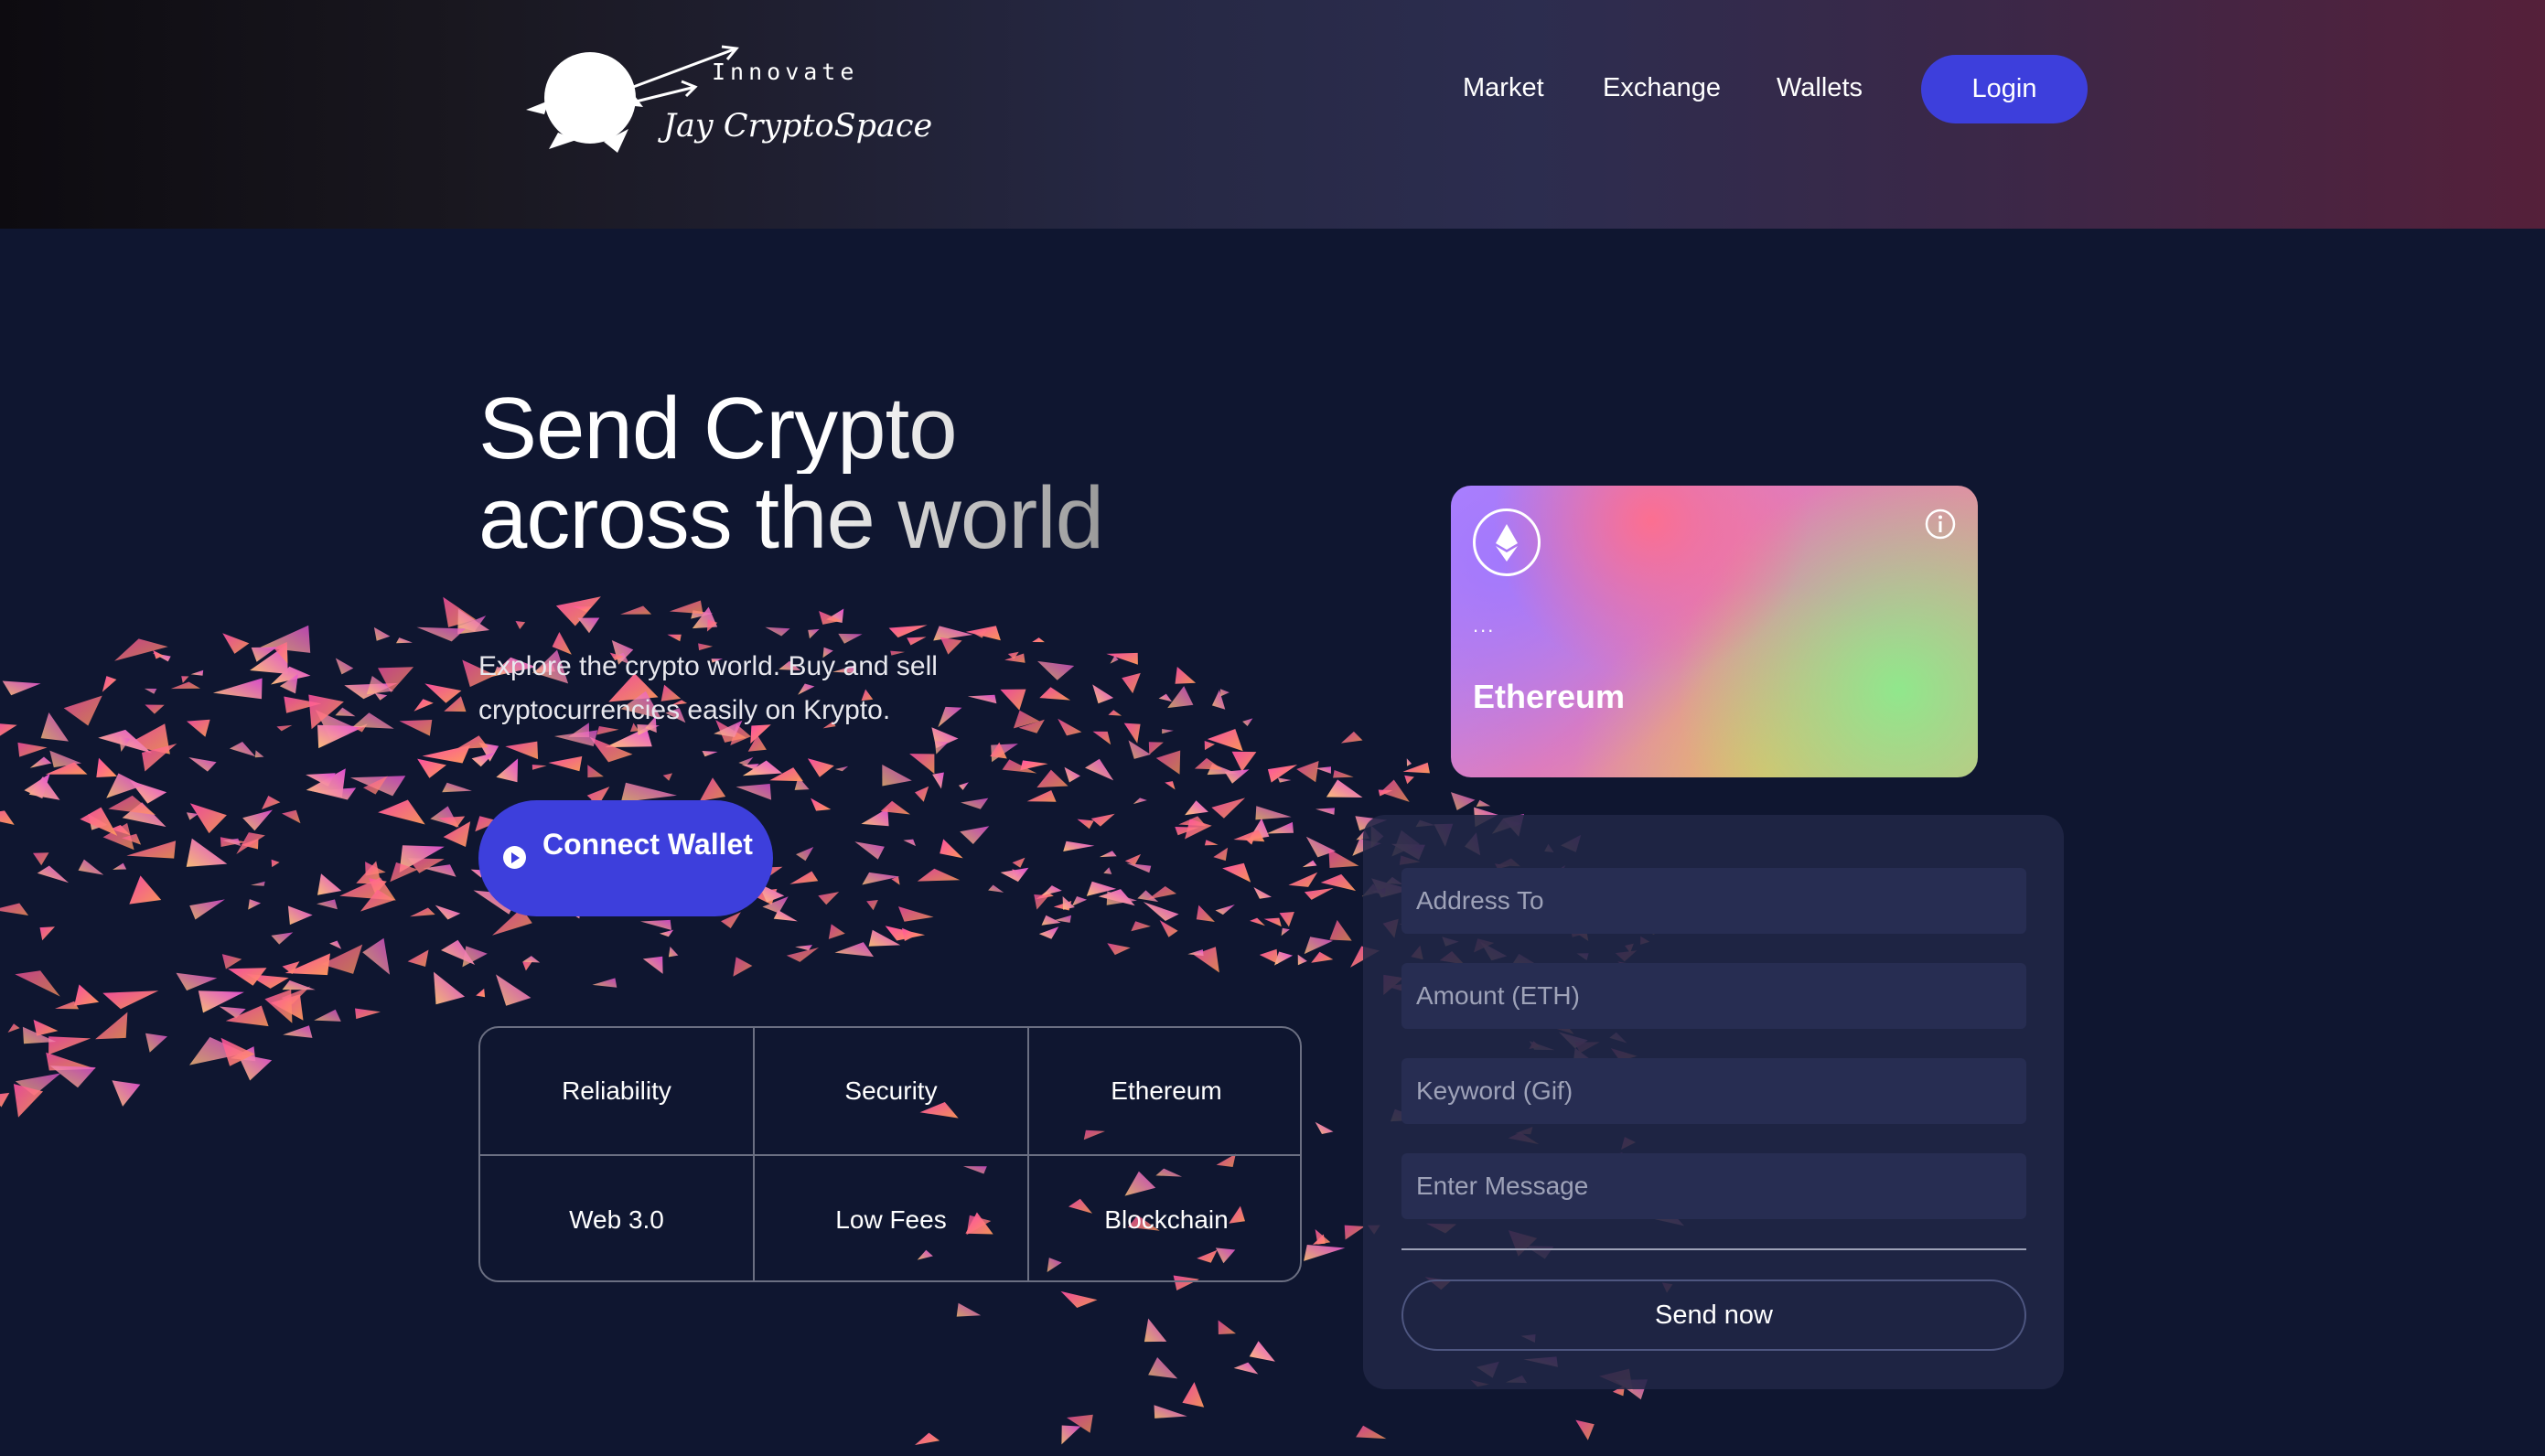 The image size is (2545, 1456). What do you see at coordinates (892, 1218) in the screenshot?
I see `feature-low-fees: Low Fees` at bounding box center [892, 1218].